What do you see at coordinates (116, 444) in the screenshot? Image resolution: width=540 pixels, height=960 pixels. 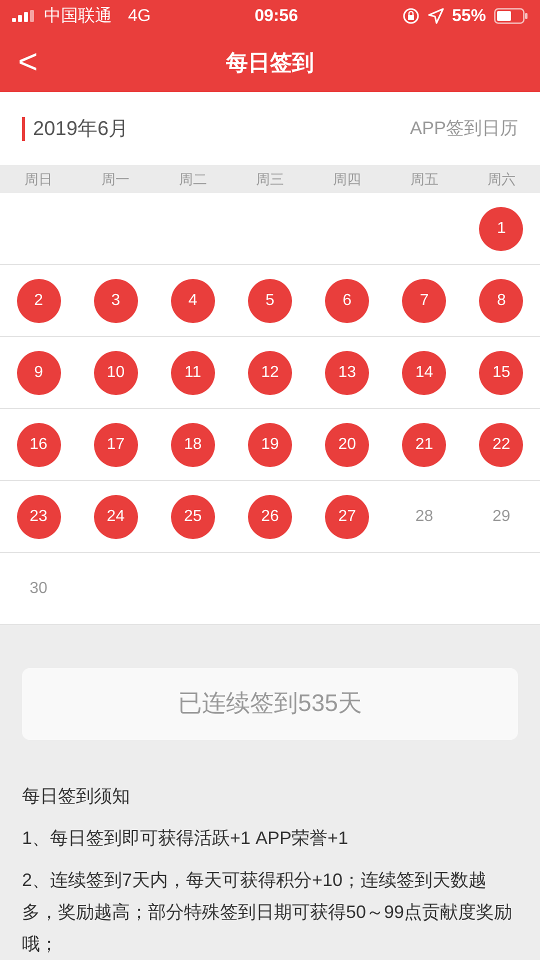 I see `signed-day: 17` at bounding box center [116, 444].